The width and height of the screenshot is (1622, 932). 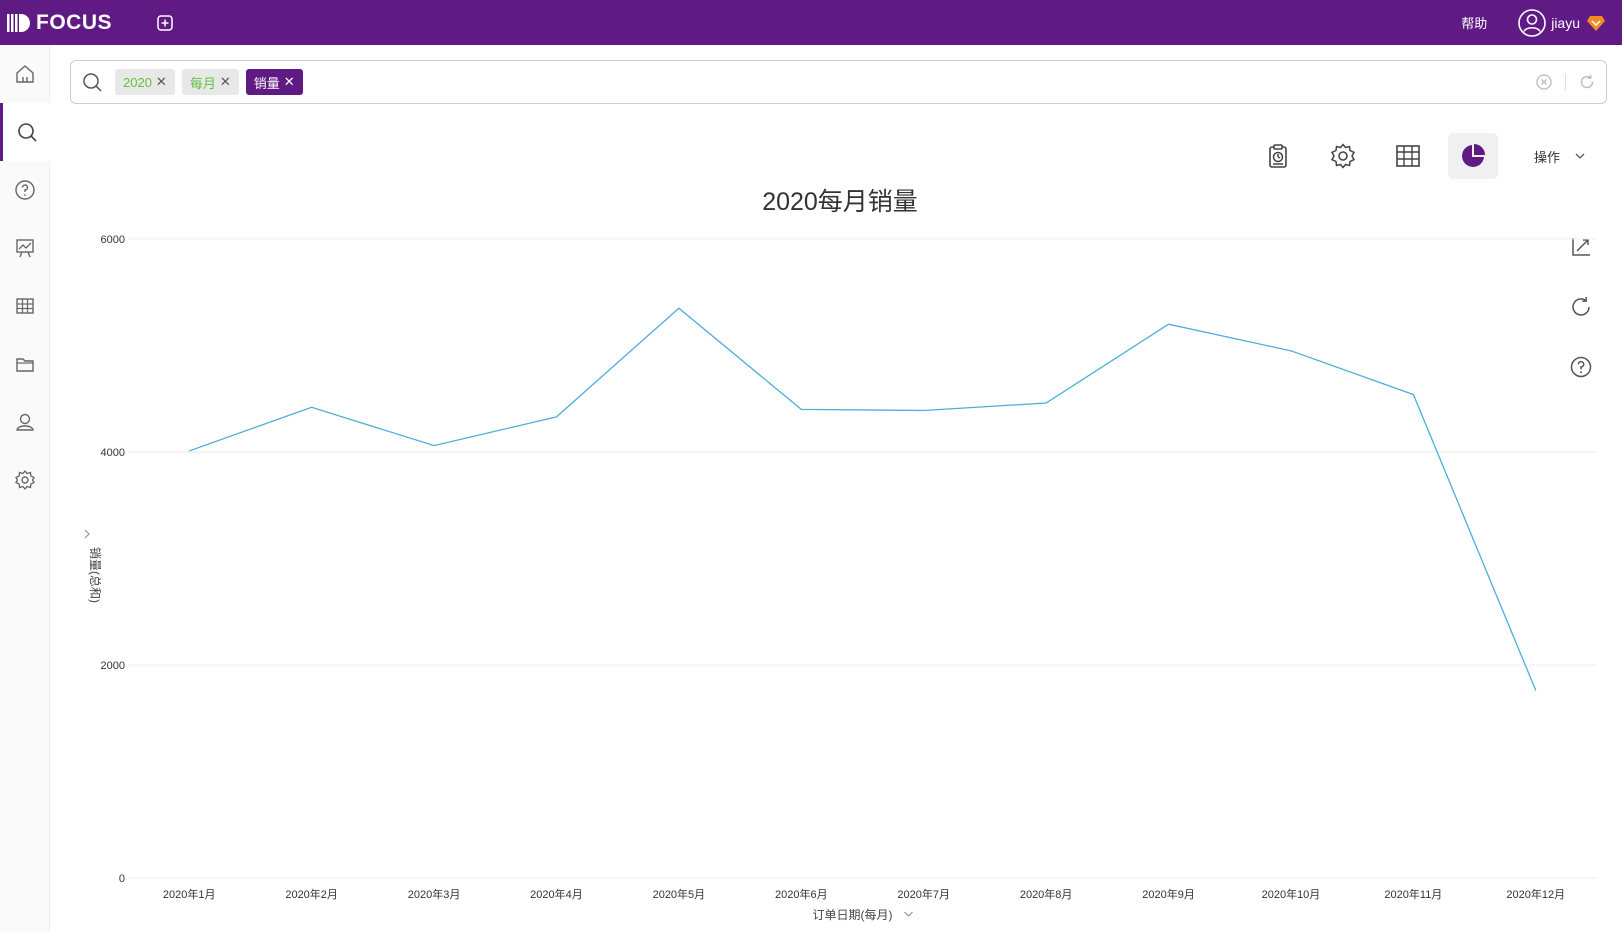 I want to click on x-tick-label: 2020年6月, so click(x=801, y=894).